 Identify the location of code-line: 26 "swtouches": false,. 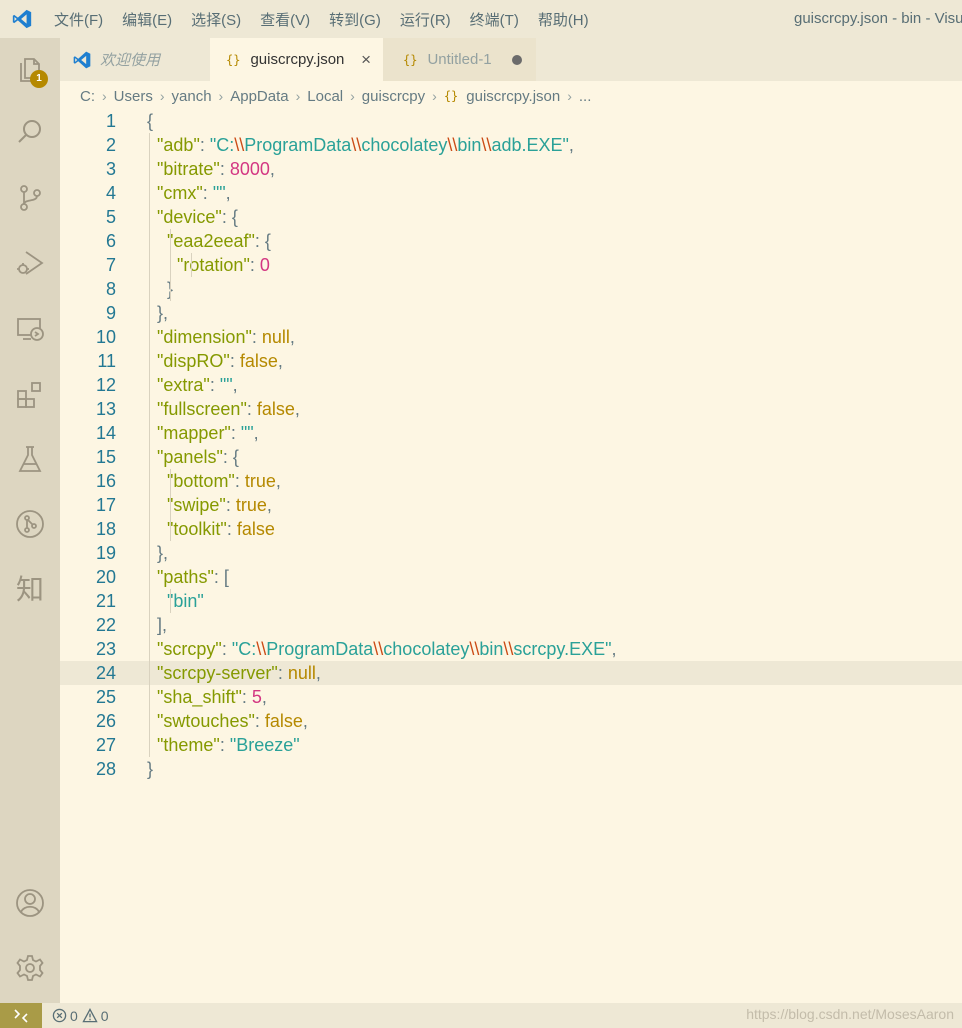
(511, 721).